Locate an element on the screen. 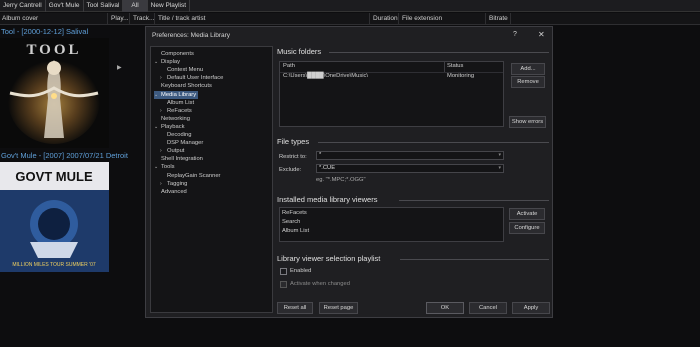  reset-all-button: Reset all is located at coordinates (295, 308).